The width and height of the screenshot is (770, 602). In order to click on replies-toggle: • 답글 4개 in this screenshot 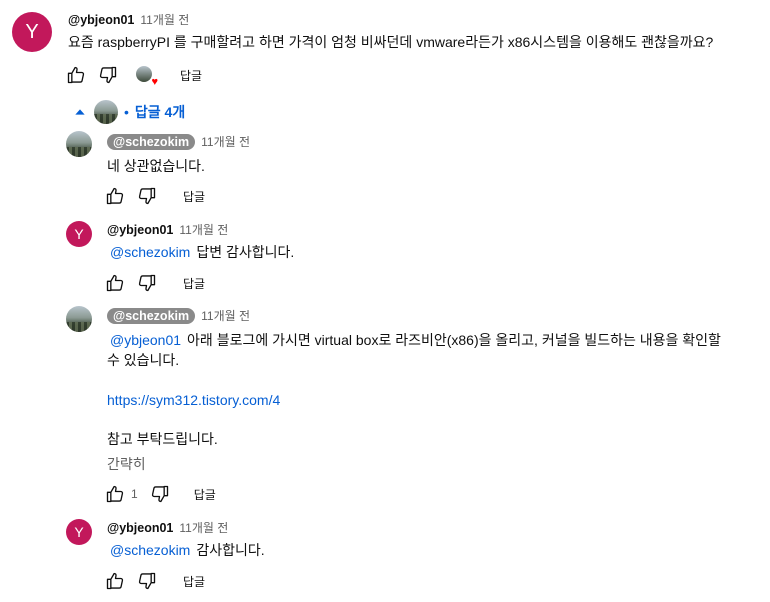, I will do `click(128, 112)`.